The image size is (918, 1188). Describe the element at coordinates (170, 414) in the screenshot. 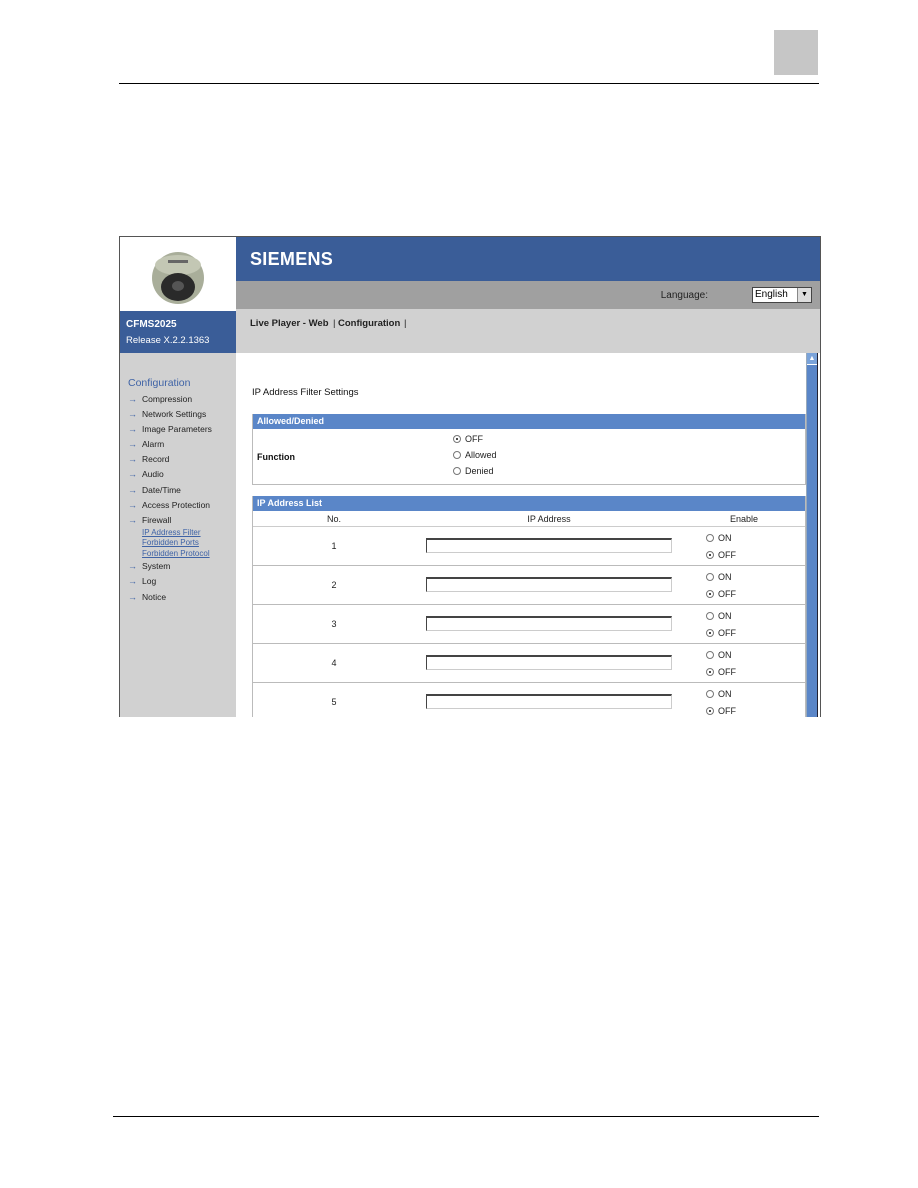

I see `sidebar-item-network-settings: → Network Settings` at that location.